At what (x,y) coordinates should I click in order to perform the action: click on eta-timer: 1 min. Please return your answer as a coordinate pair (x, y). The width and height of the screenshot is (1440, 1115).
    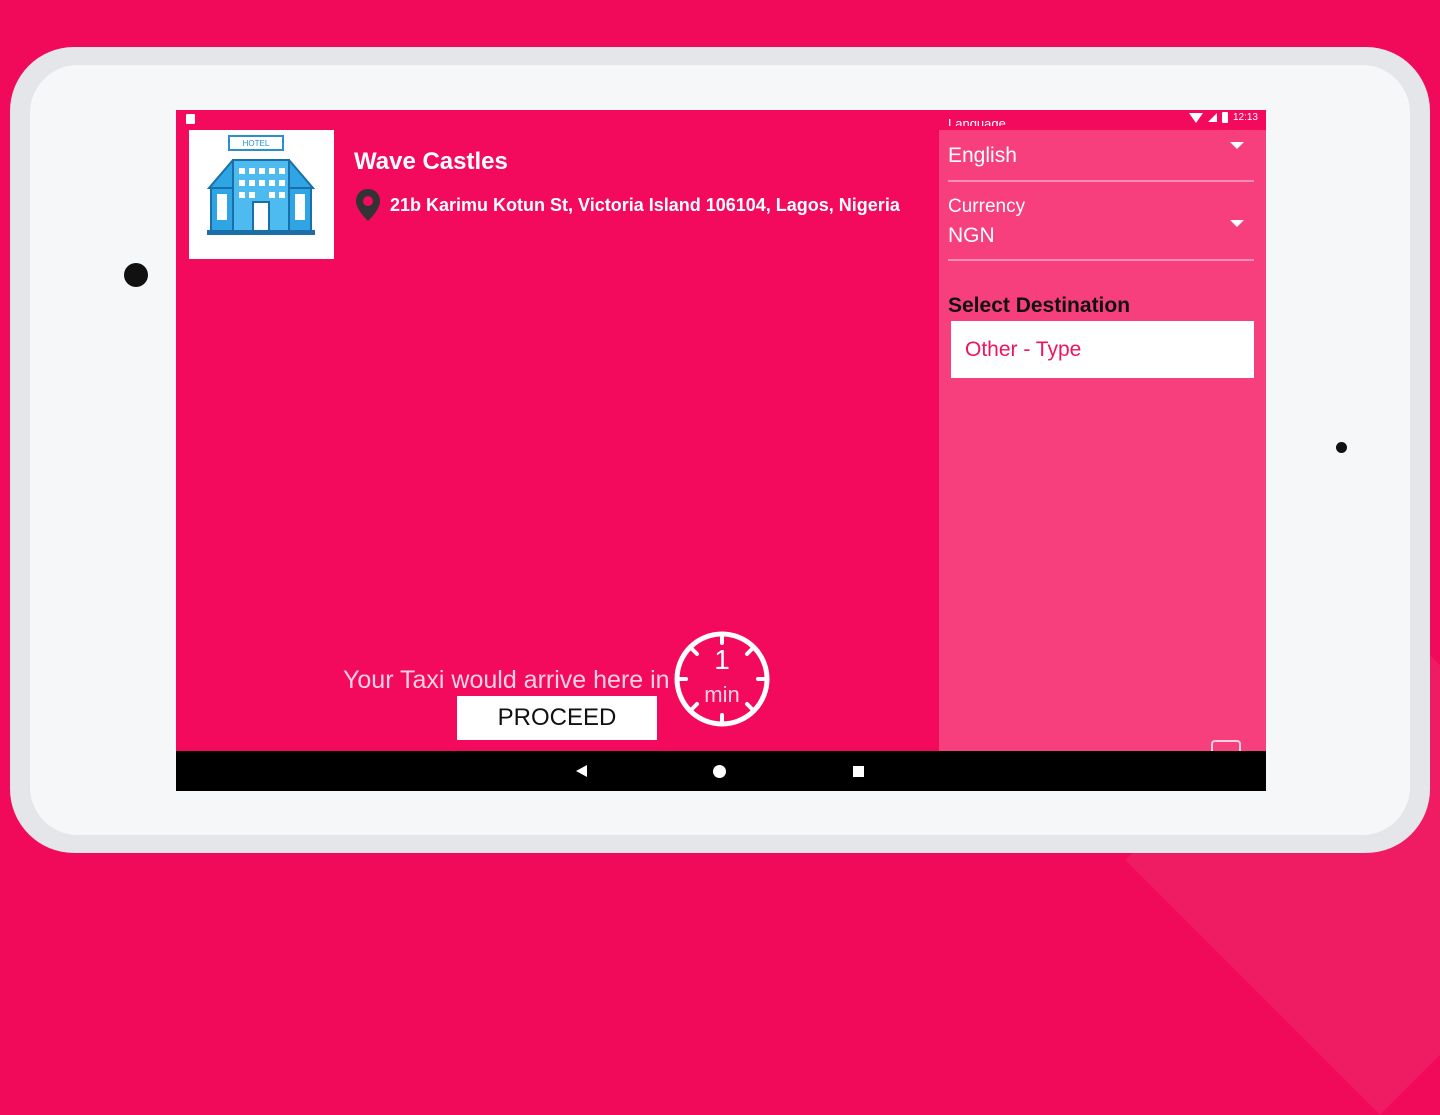
    Looking at the image, I should click on (722, 679).